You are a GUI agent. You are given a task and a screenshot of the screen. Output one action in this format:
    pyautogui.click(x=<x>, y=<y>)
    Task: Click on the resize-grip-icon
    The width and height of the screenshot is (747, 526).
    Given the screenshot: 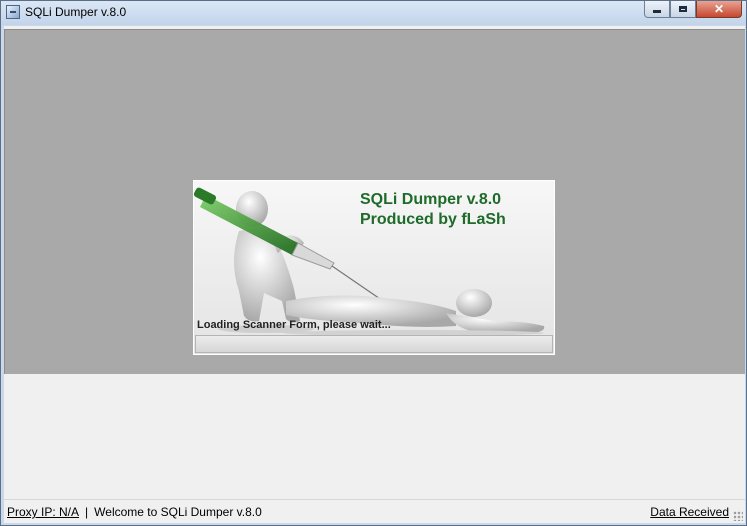 What is the action you would take?
    pyautogui.click(x=738, y=516)
    